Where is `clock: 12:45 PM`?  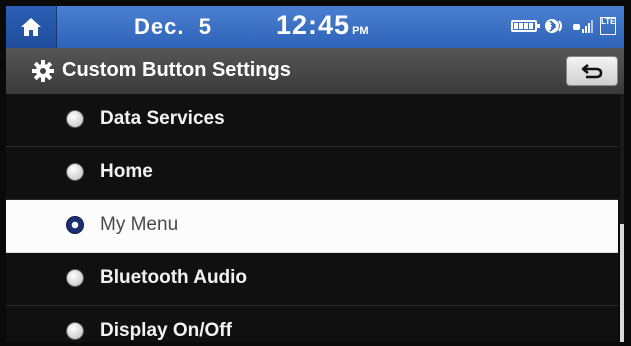 clock: 12:45 PM is located at coordinates (322, 25).